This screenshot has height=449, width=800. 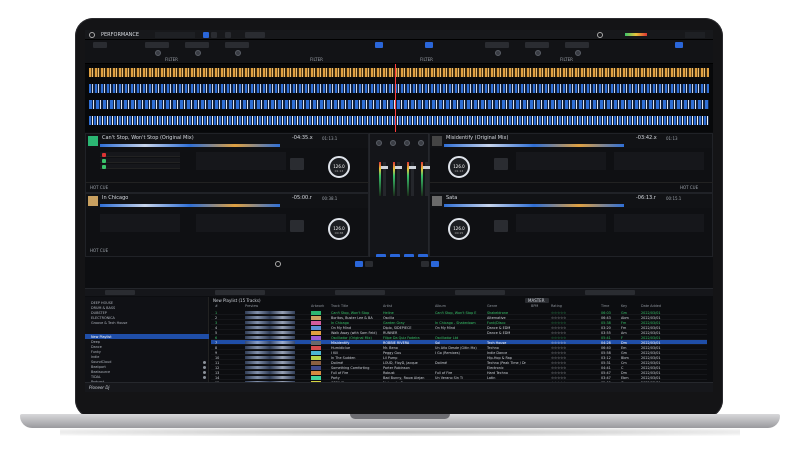 What do you see at coordinates (95, 357) in the screenshot?
I see `tree-item: Indie` at bounding box center [95, 357].